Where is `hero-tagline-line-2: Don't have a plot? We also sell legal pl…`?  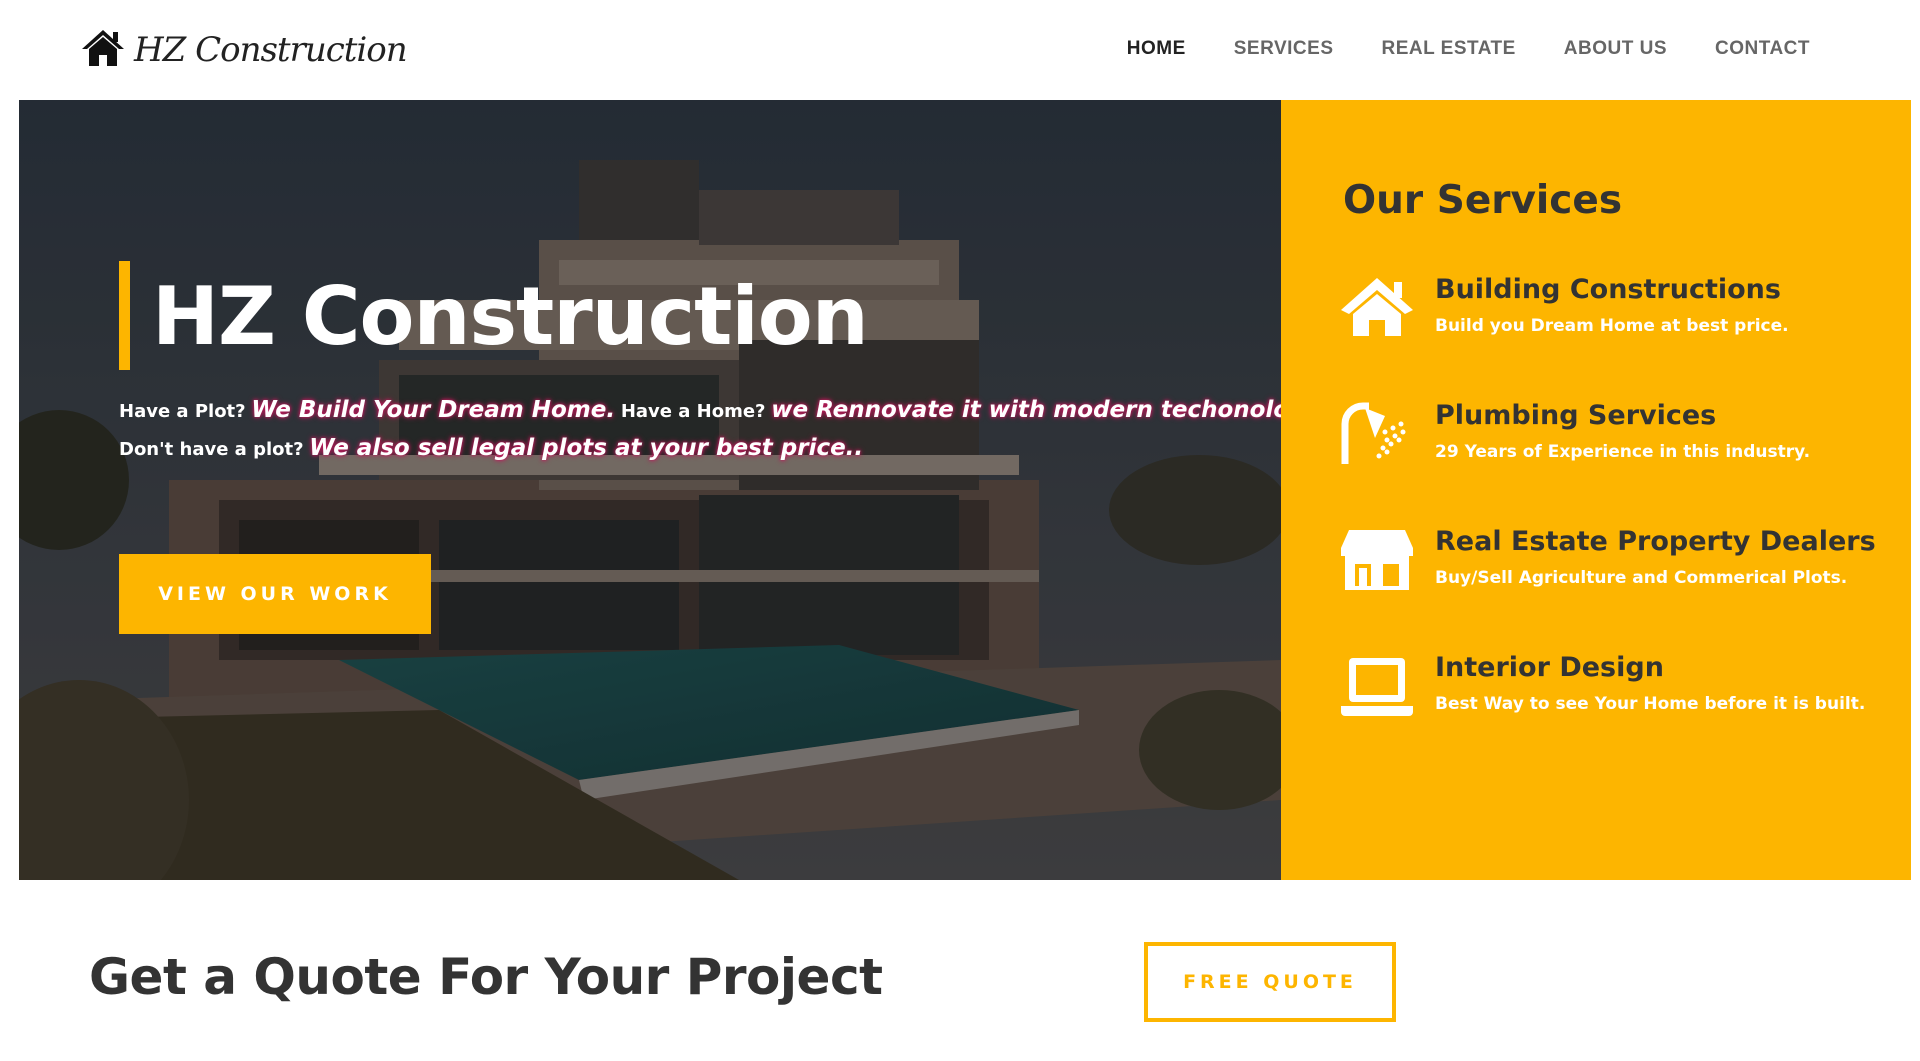 hero-tagline-line-2: Don't have a plot? We also sell legal pl… is located at coordinates (491, 448).